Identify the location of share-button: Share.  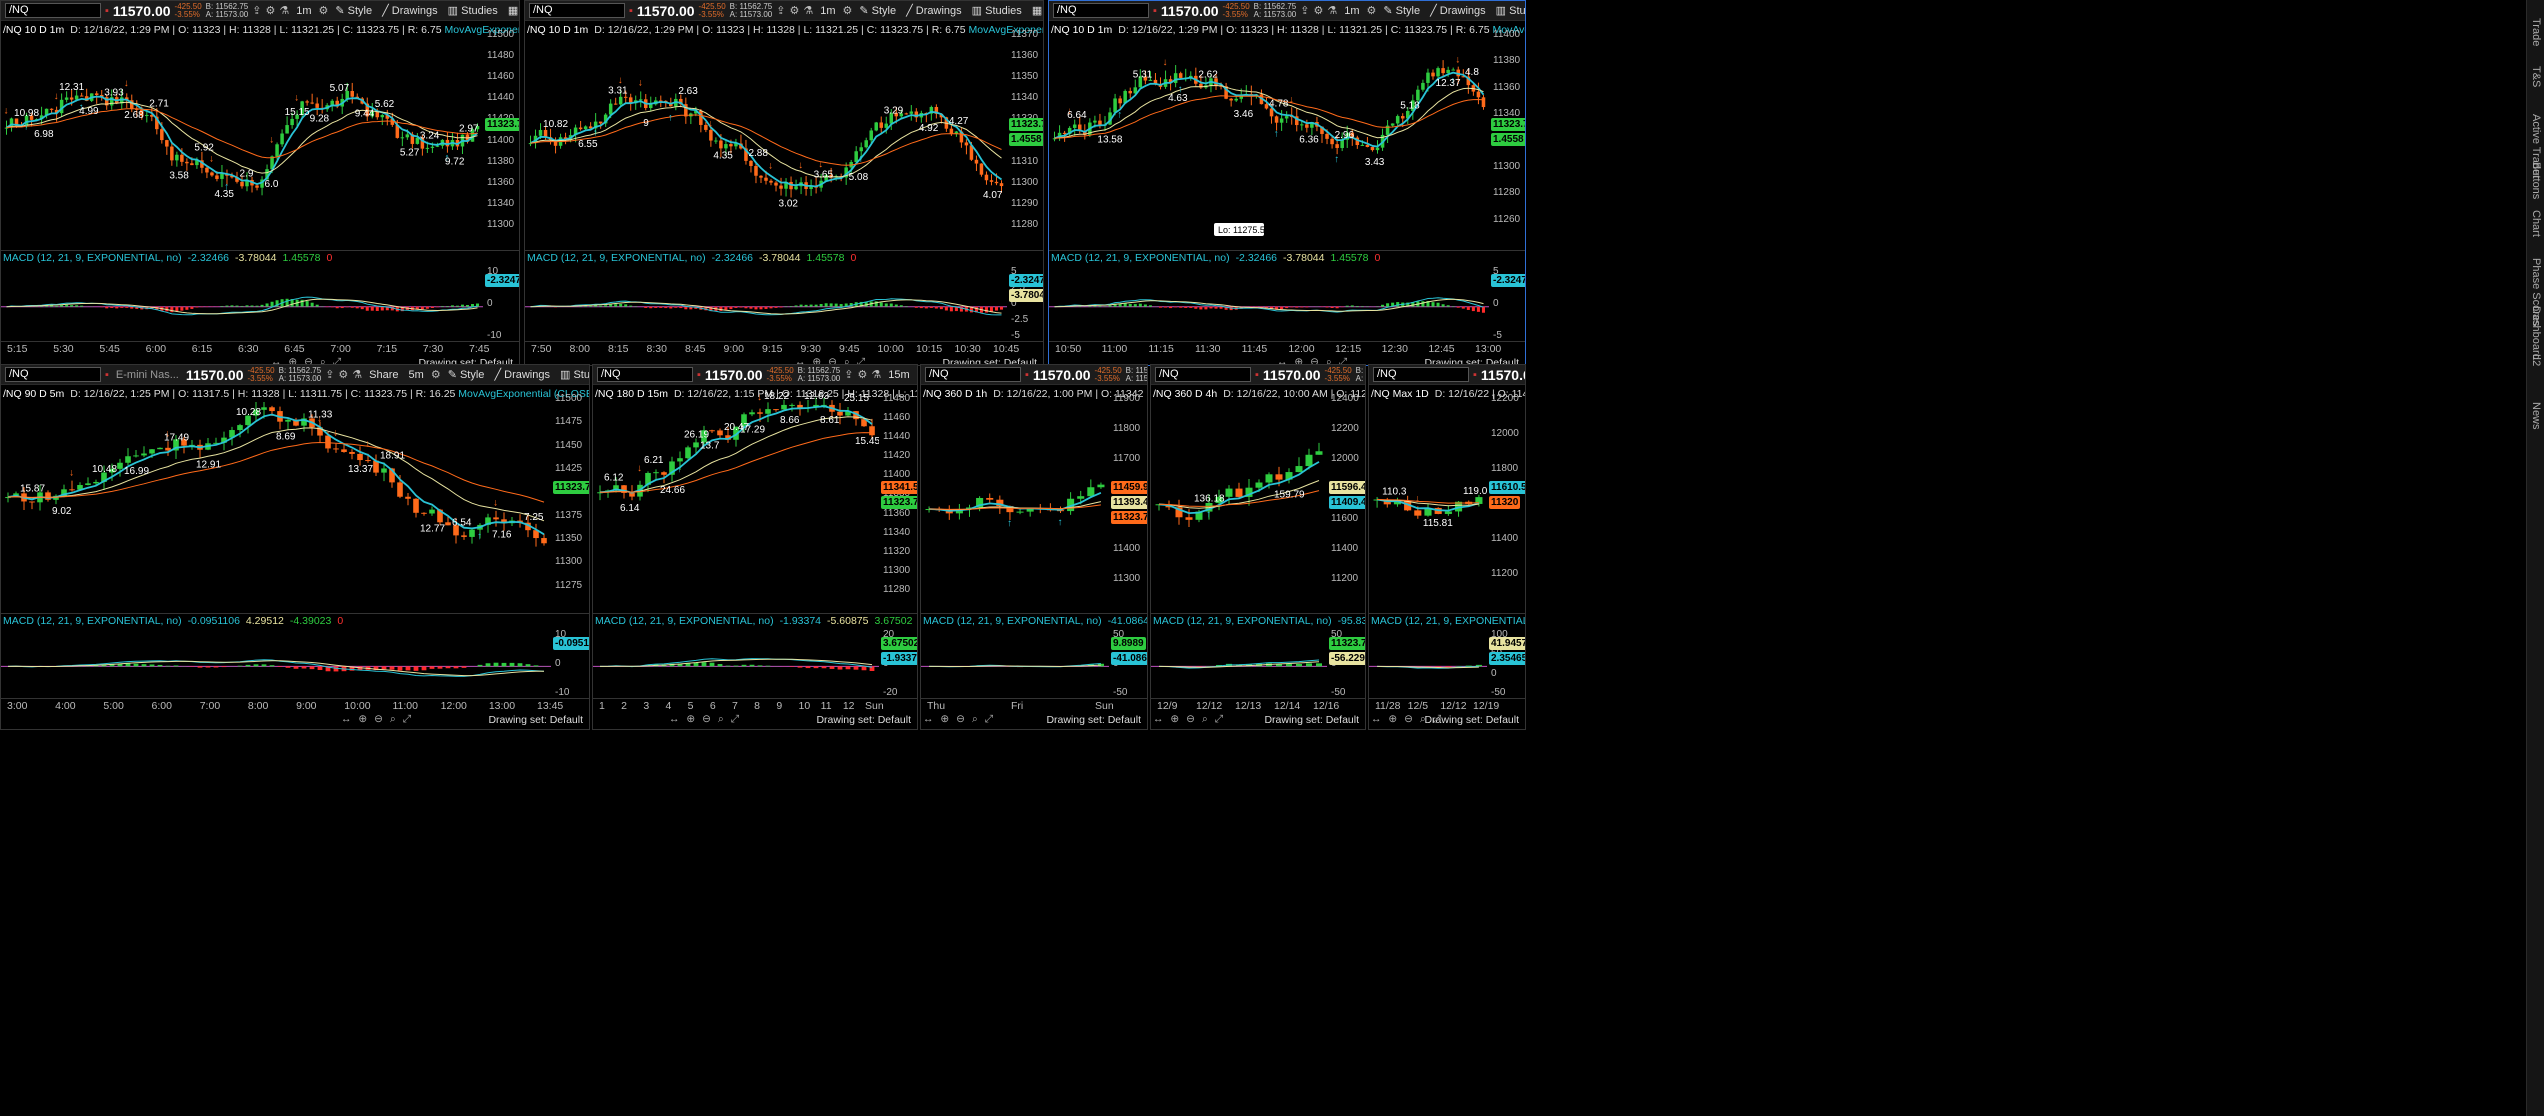
(383, 375).